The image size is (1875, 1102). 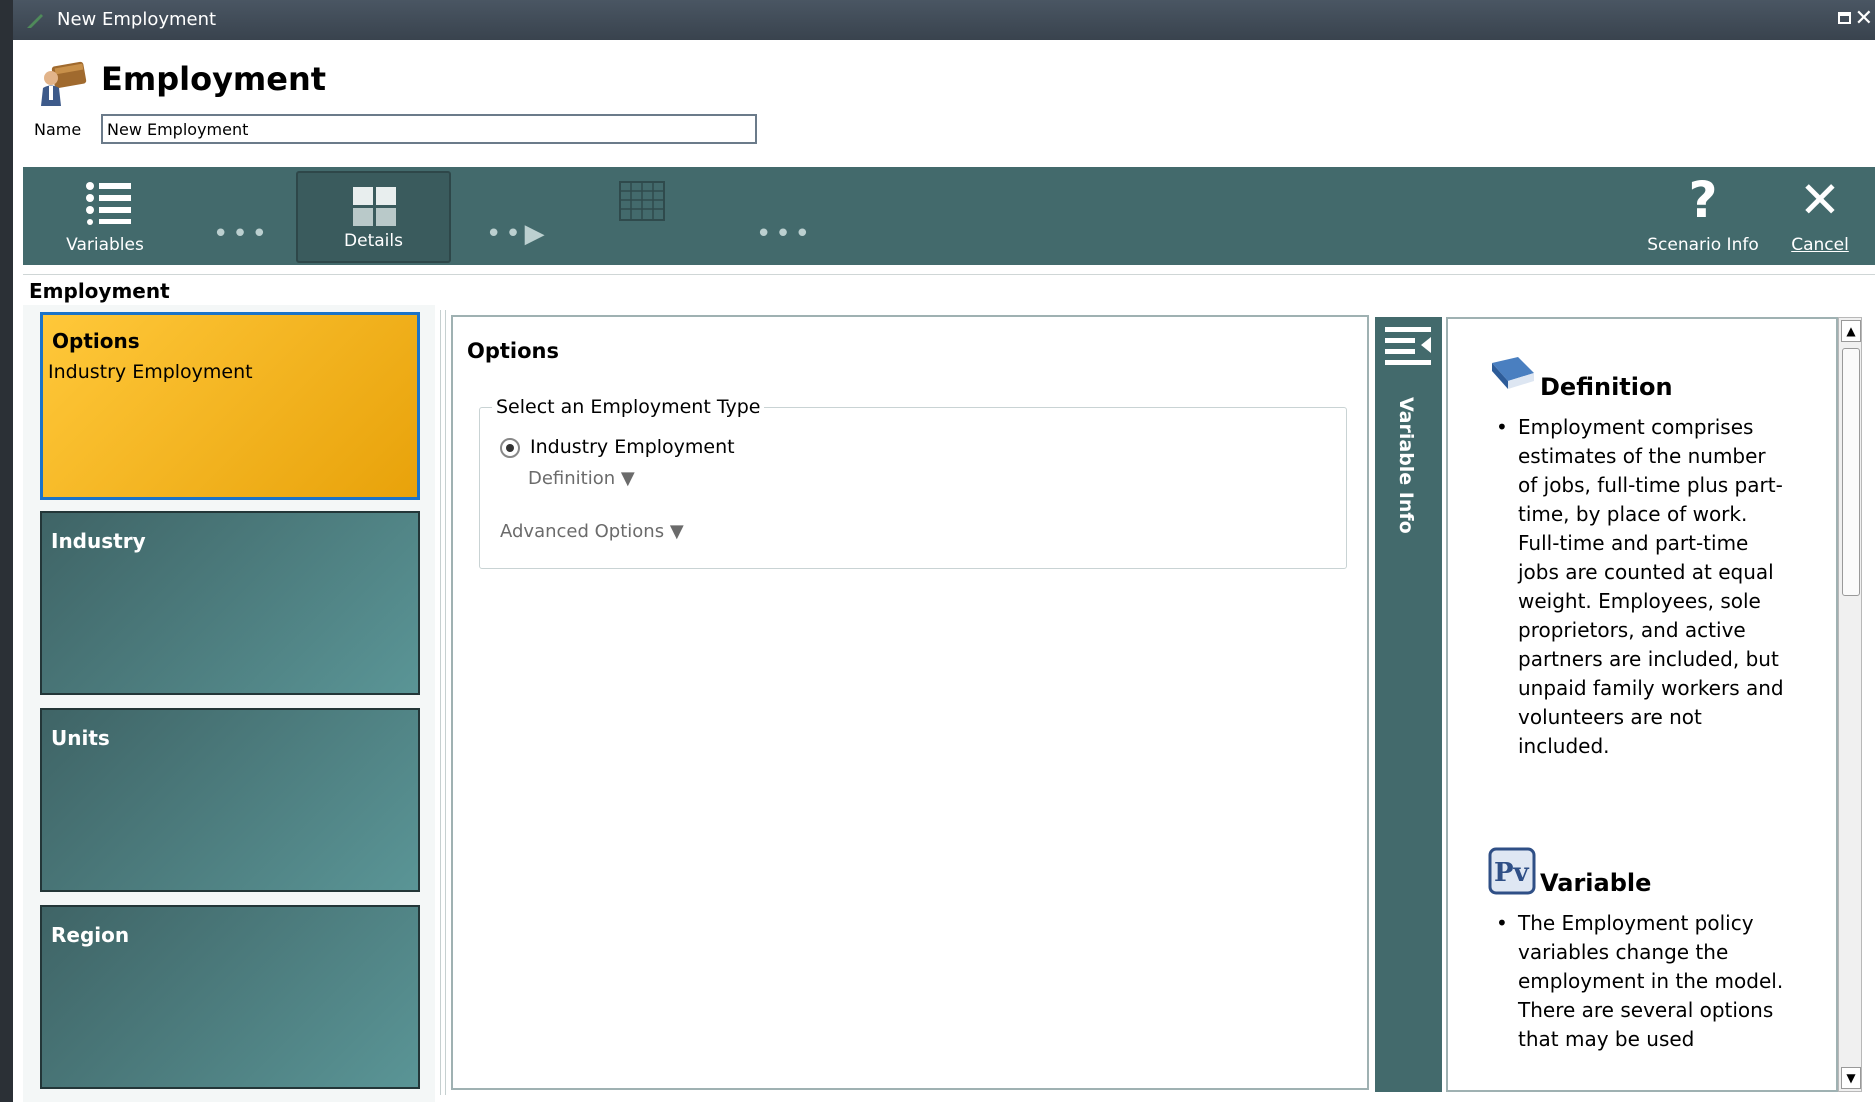 What do you see at coordinates (632, 447) in the screenshot?
I see `radio-label: Industry Employment` at bounding box center [632, 447].